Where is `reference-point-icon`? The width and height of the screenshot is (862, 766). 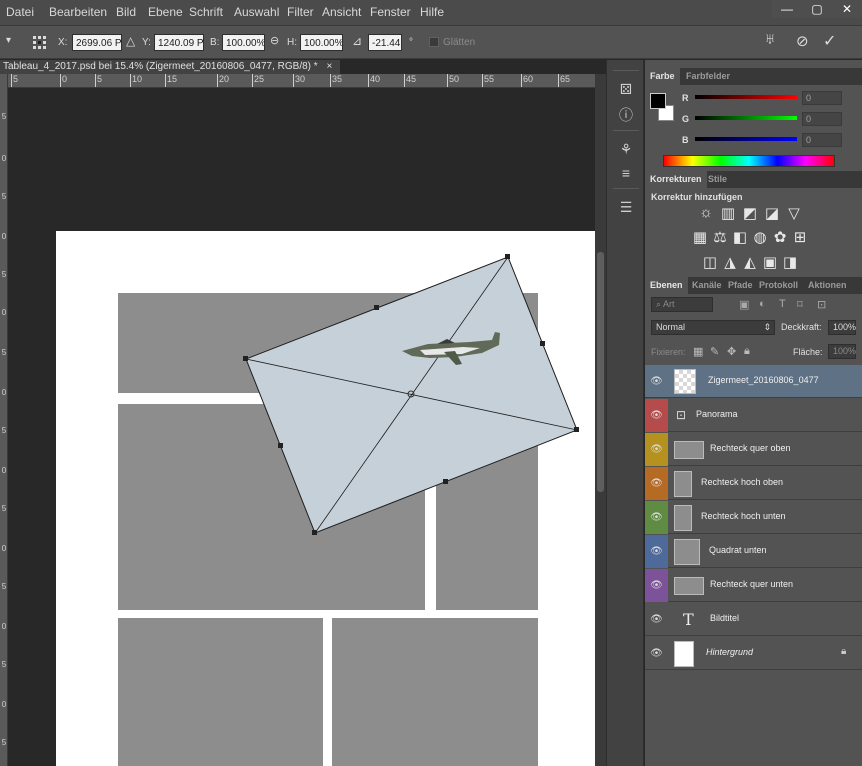 reference-point-icon is located at coordinates (40, 43).